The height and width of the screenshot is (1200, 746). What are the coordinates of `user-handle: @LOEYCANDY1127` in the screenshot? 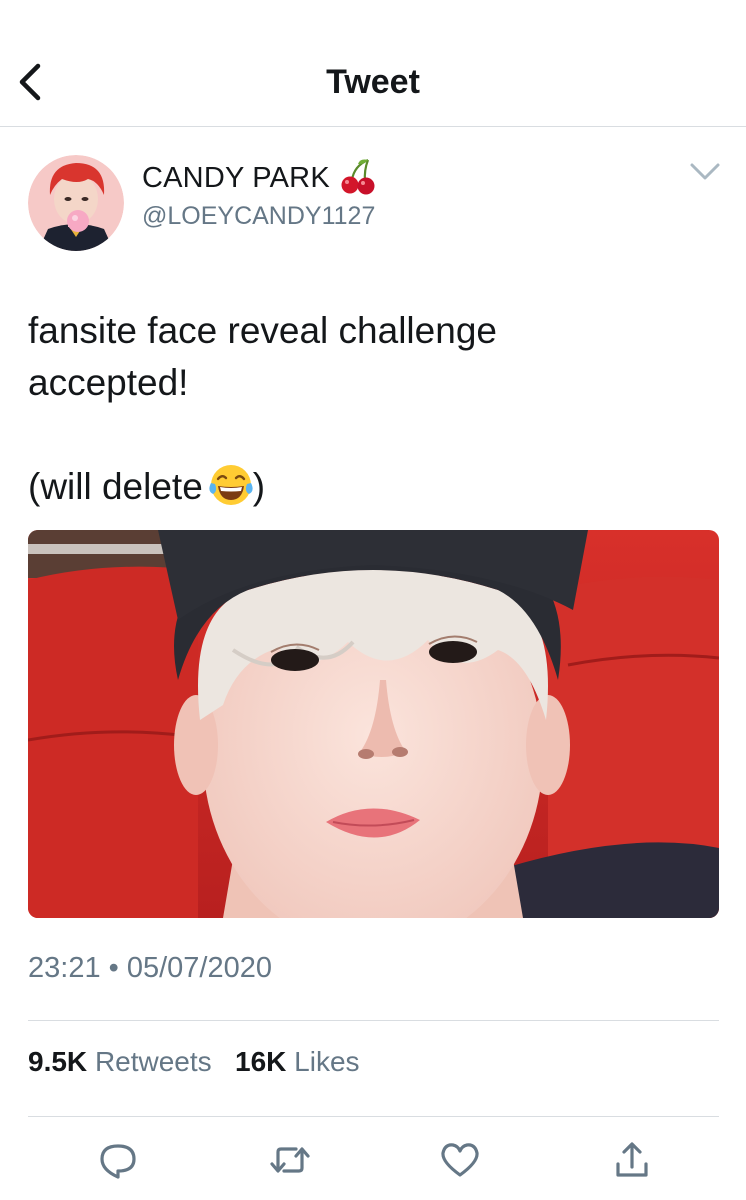 It's located at (258, 216).